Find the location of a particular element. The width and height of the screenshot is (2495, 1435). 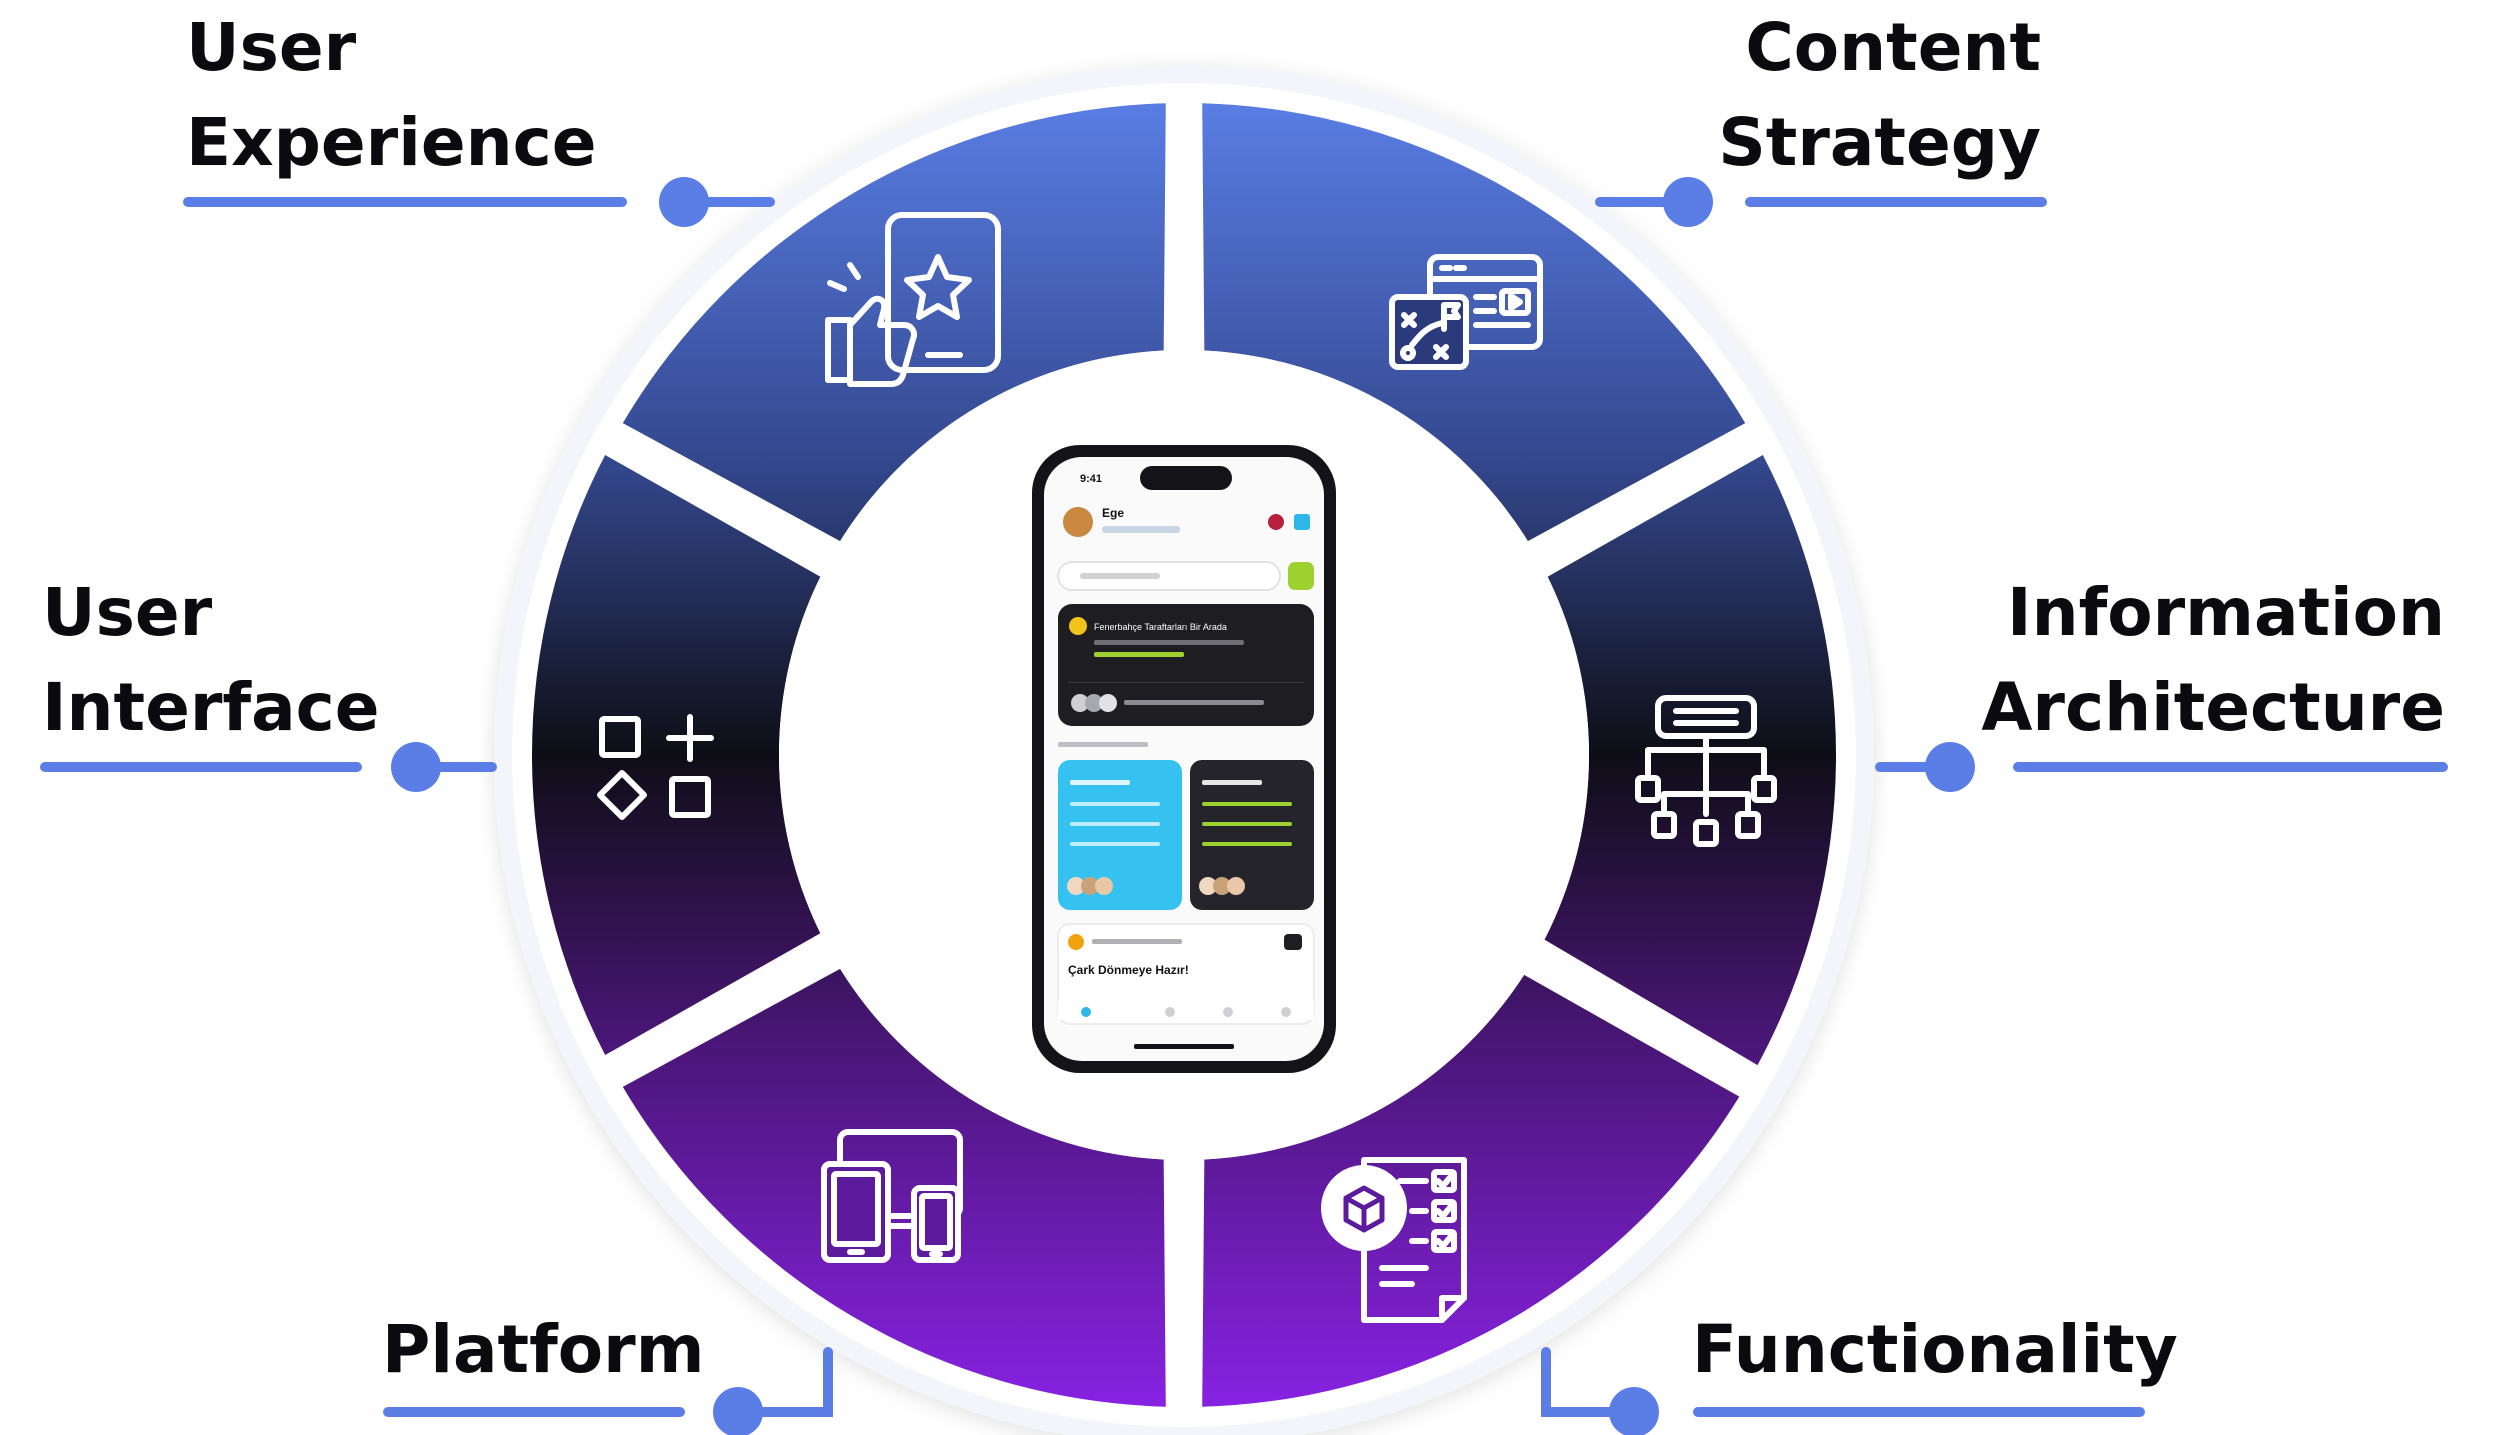

tab-community-icon is located at coordinates (1228, 1012).